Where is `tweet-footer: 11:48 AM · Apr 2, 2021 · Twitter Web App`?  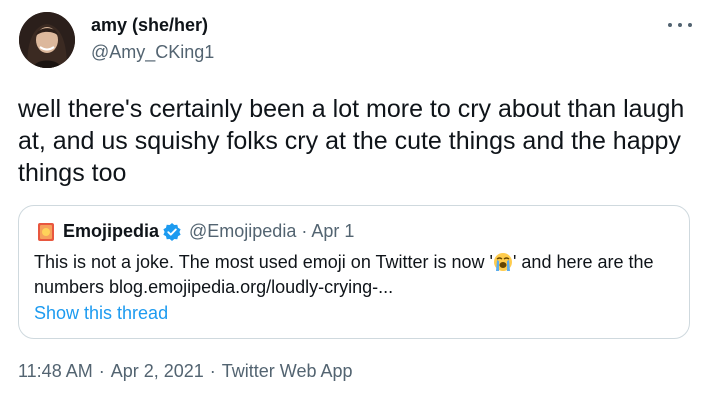
tweet-footer: 11:48 AM · Apr 2, 2021 · Twitter Web App is located at coordinates (185, 371).